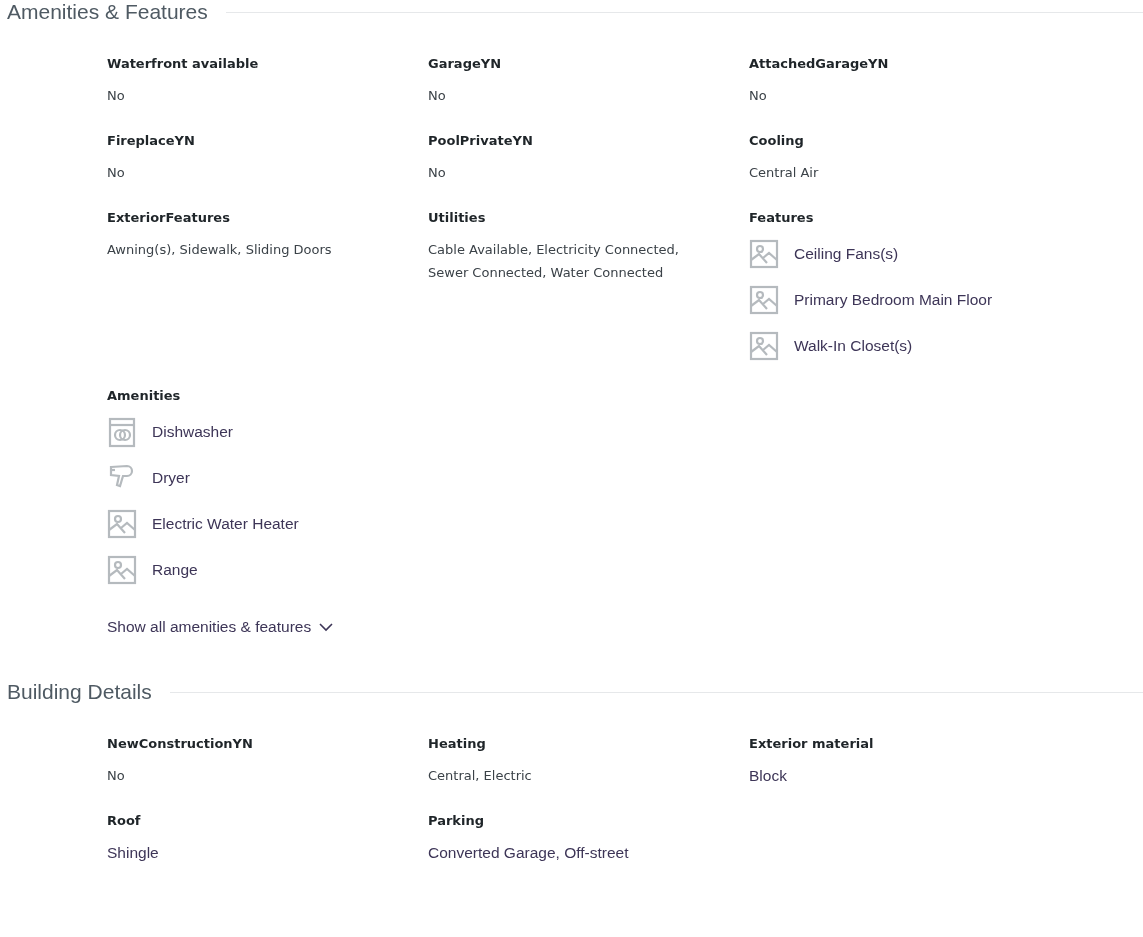 The height and width of the screenshot is (937, 1143). What do you see at coordinates (220, 250) in the screenshot?
I see `field-value: Awning(s), Sidewalk, Sliding Doors` at bounding box center [220, 250].